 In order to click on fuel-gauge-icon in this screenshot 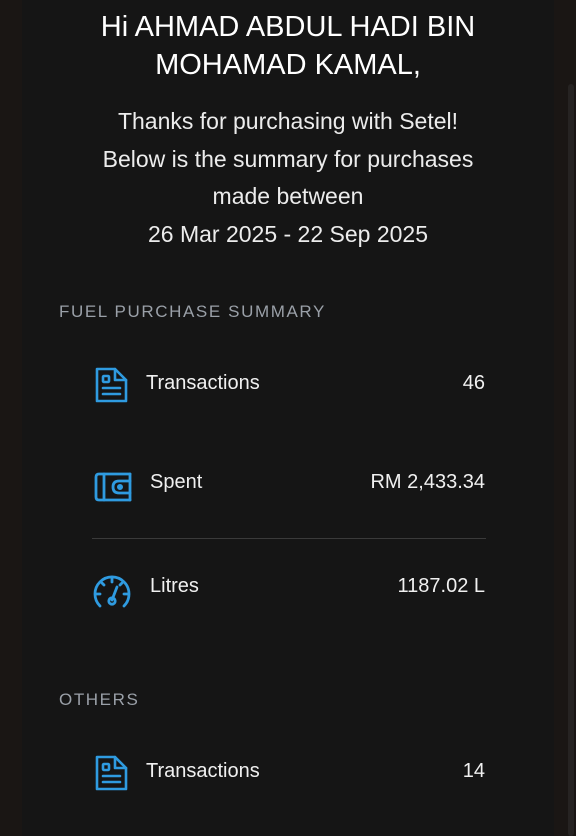, I will do `click(112, 591)`.